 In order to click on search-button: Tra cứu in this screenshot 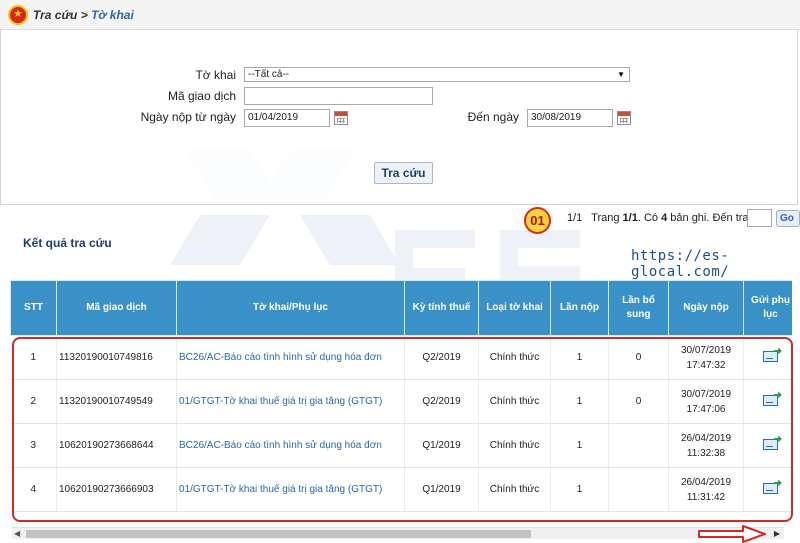, I will do `click(403, 173)`.